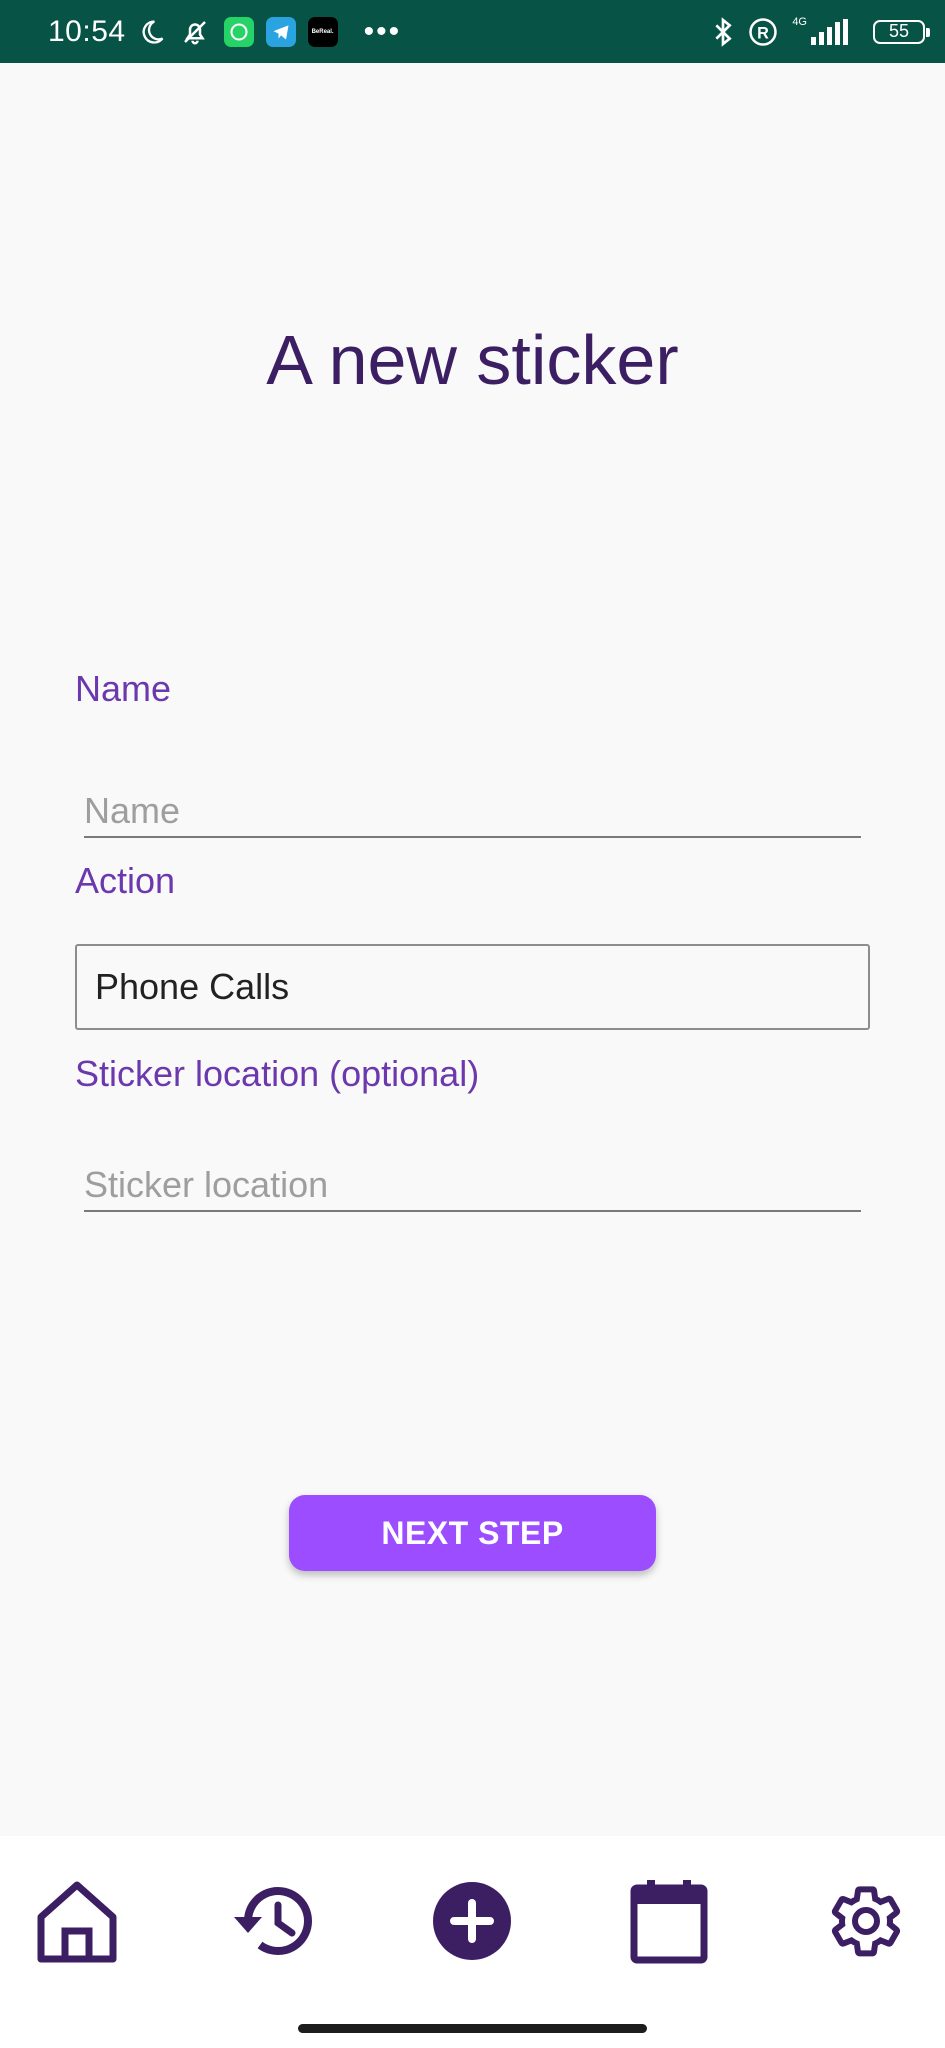  Describe the element at coordinates (472, 987) in the screenshot. I see `action-select: Phone Calls` at that location.